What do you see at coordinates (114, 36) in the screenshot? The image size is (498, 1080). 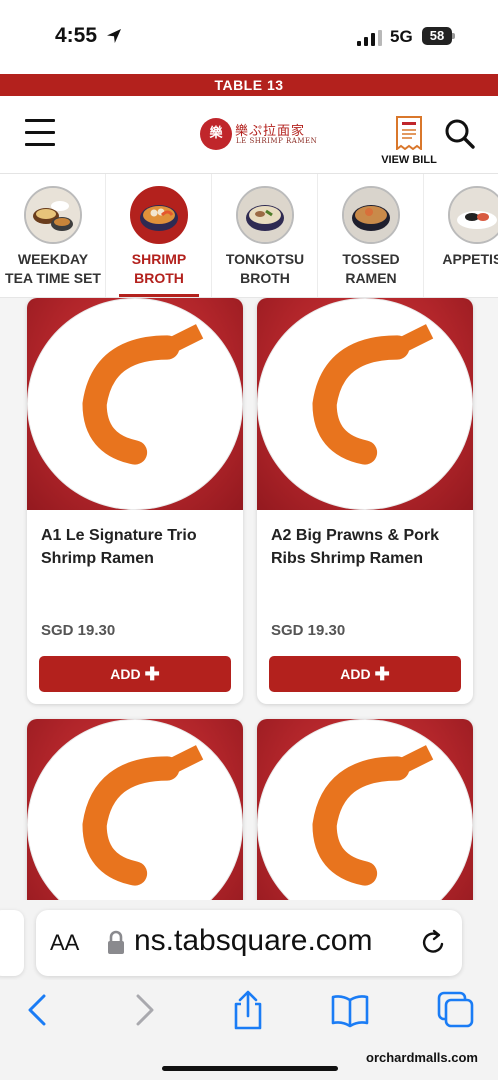 I see `location-arrow-icon` at bounding box center [114, 36].